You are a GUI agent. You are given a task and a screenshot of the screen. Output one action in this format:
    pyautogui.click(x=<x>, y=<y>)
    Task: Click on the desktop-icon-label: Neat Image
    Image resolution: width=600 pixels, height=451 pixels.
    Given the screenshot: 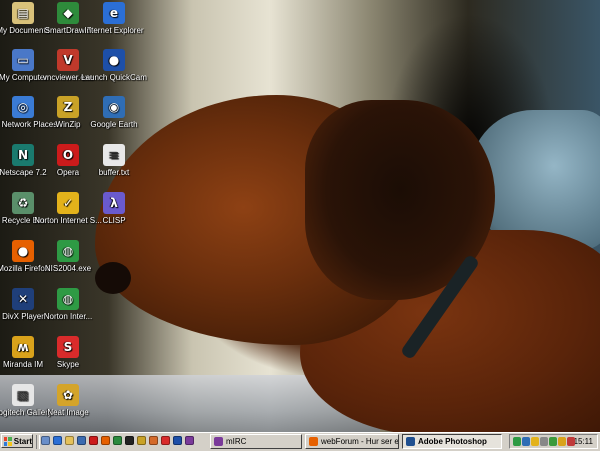 What is the action you would take?
    pyautogui.click(x=68, y=412)
    